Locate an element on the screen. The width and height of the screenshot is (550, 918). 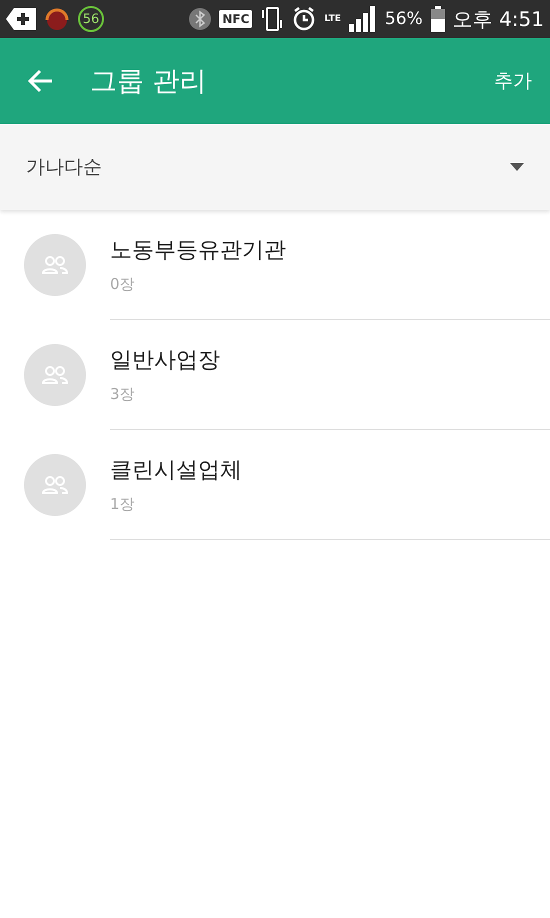
group-item: 클린시설업체 1장 is located at coordinates (330, 485).